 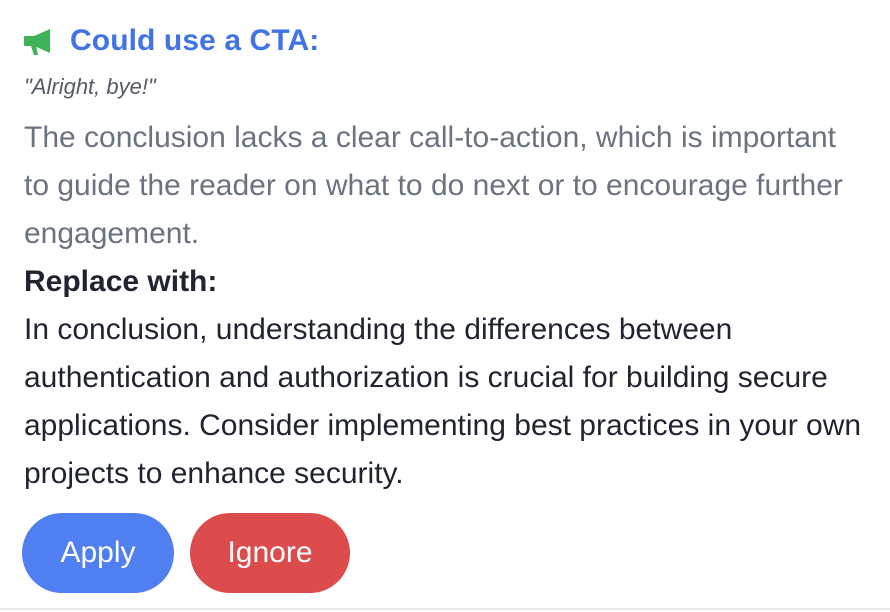 I want to click on suggestion-header: Could use a CTA:, so click(x=170, y=41).